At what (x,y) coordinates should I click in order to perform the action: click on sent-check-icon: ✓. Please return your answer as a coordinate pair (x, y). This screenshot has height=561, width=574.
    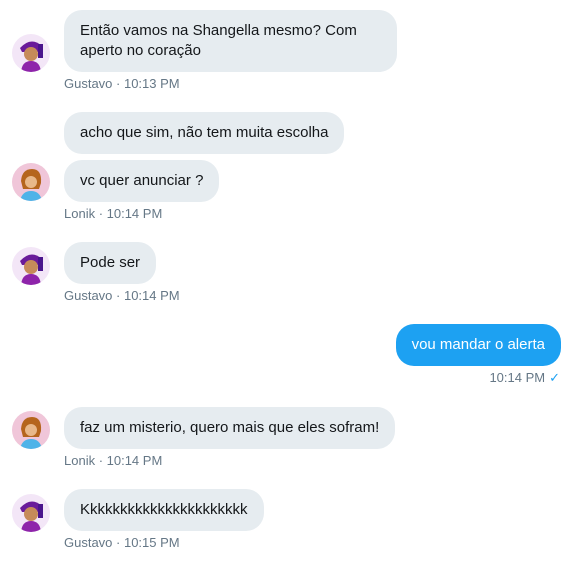
    Looking at the image, I should click on (554, 377).